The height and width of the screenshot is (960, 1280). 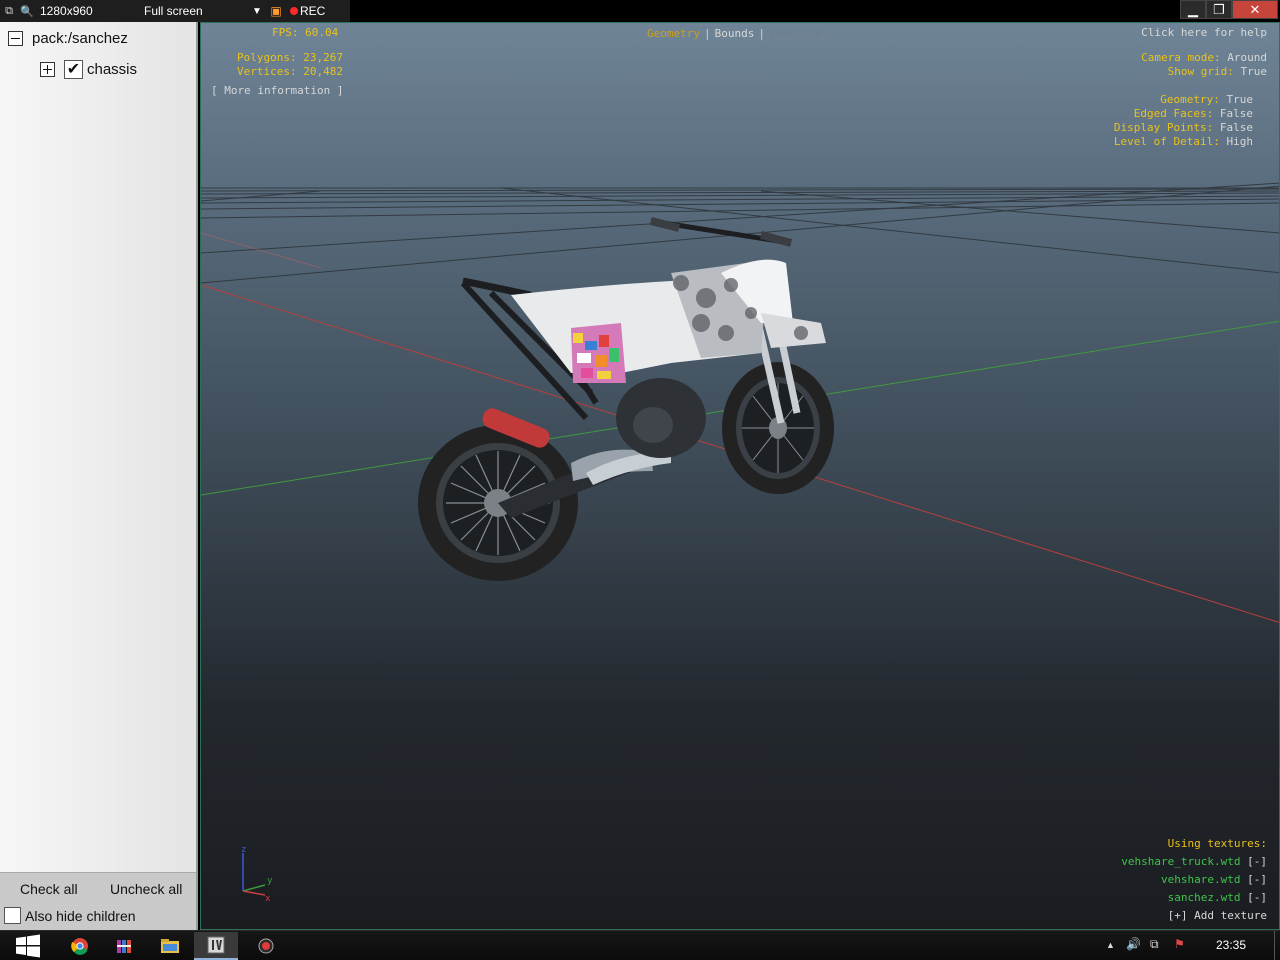 What do you see at coordinates (778, 428) in the screenshot?
I see `front-wheel` at bounding box center [778, 428].